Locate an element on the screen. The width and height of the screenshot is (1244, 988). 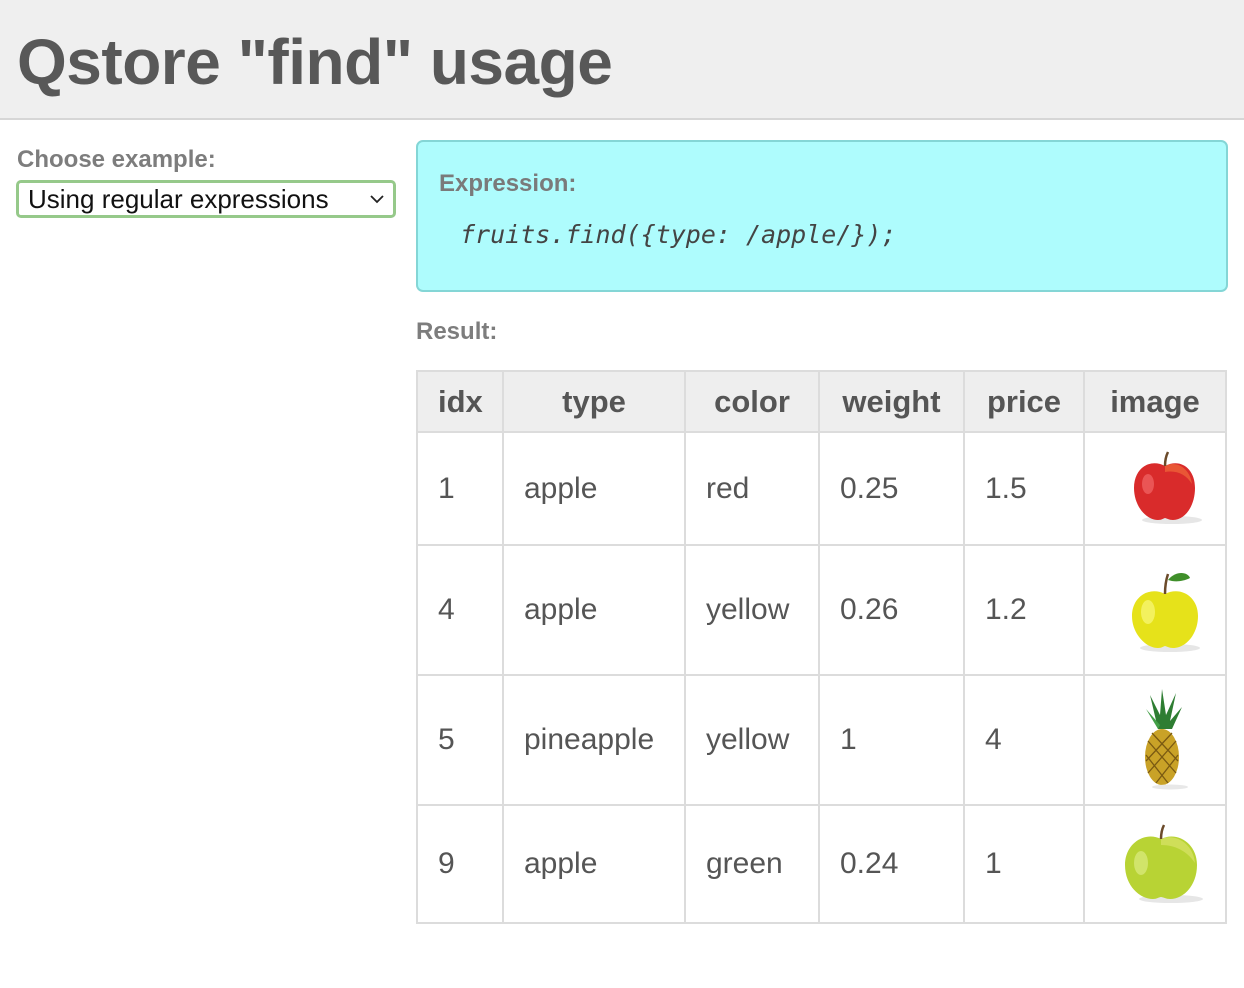
column-header-weight: weight is located at coordinates (891, 401).